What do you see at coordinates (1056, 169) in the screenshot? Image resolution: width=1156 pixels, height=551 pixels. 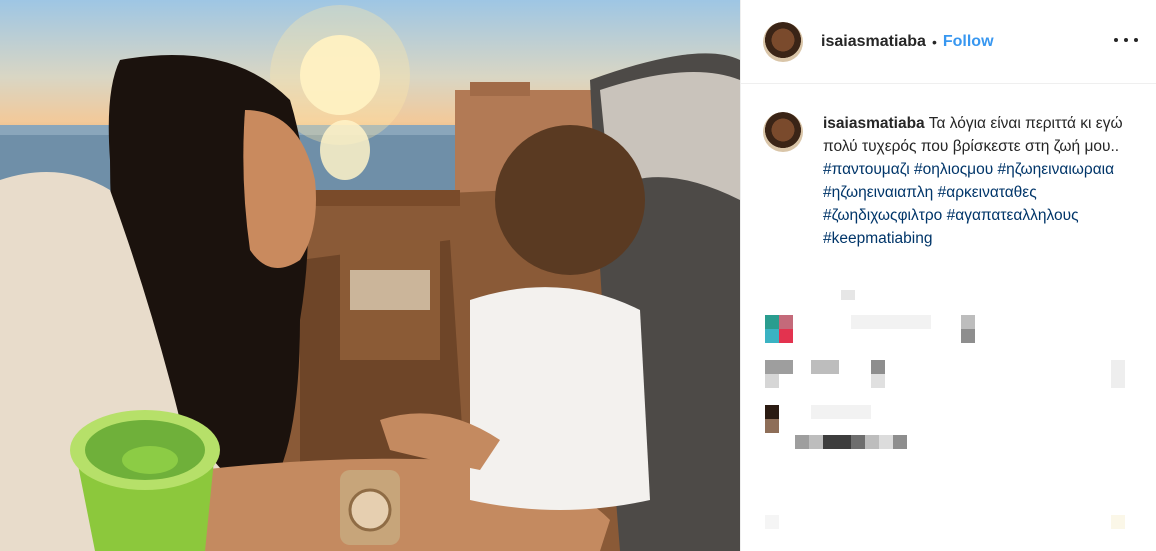 I see `hashtag-link: #ηζωηειναιωραια` at bounding box center [1056, 169].